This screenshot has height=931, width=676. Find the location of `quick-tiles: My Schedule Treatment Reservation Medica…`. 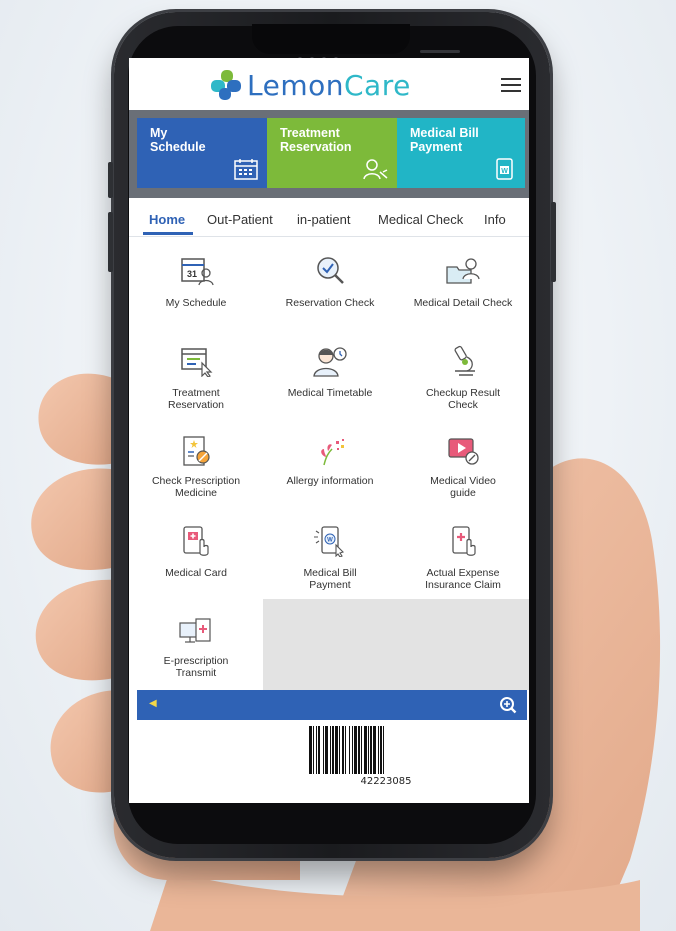

quick-tiles: My Schedule Treatment Reservation Medica… is located at coordinates (329, 154).